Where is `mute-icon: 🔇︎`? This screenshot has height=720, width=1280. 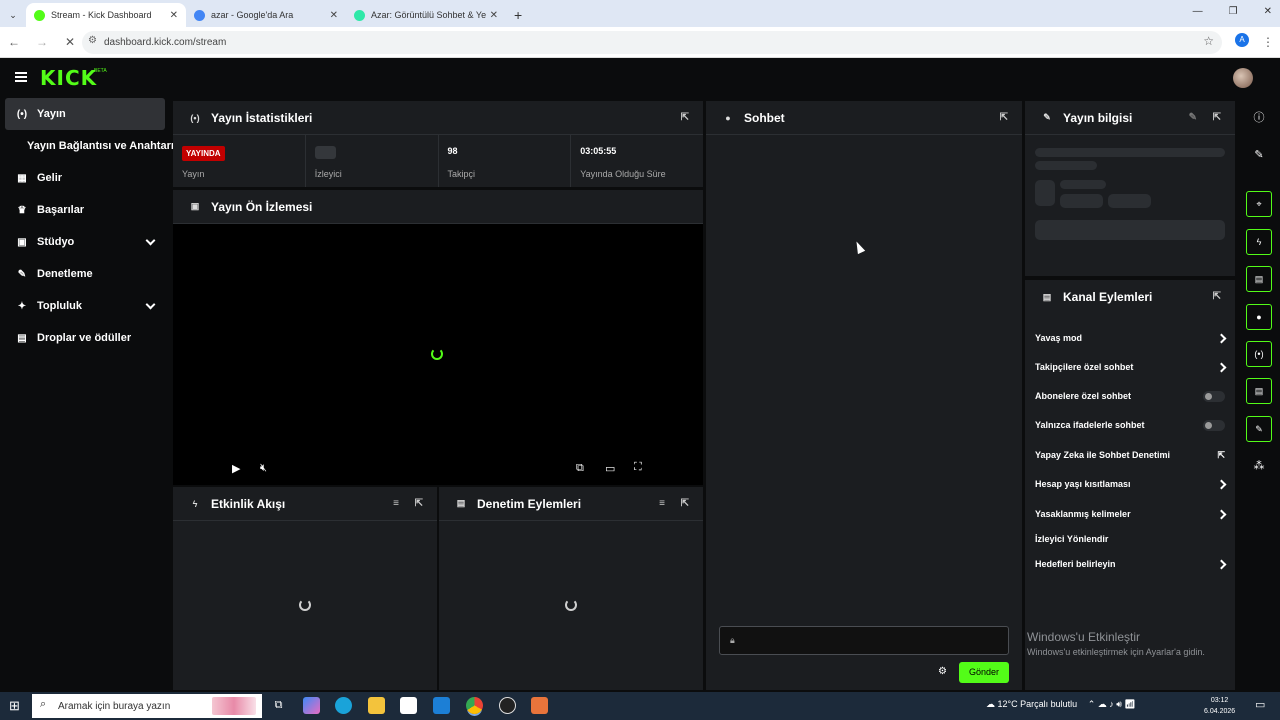
mute-icon: 🔇︎ is located at coordinates (263, 468).